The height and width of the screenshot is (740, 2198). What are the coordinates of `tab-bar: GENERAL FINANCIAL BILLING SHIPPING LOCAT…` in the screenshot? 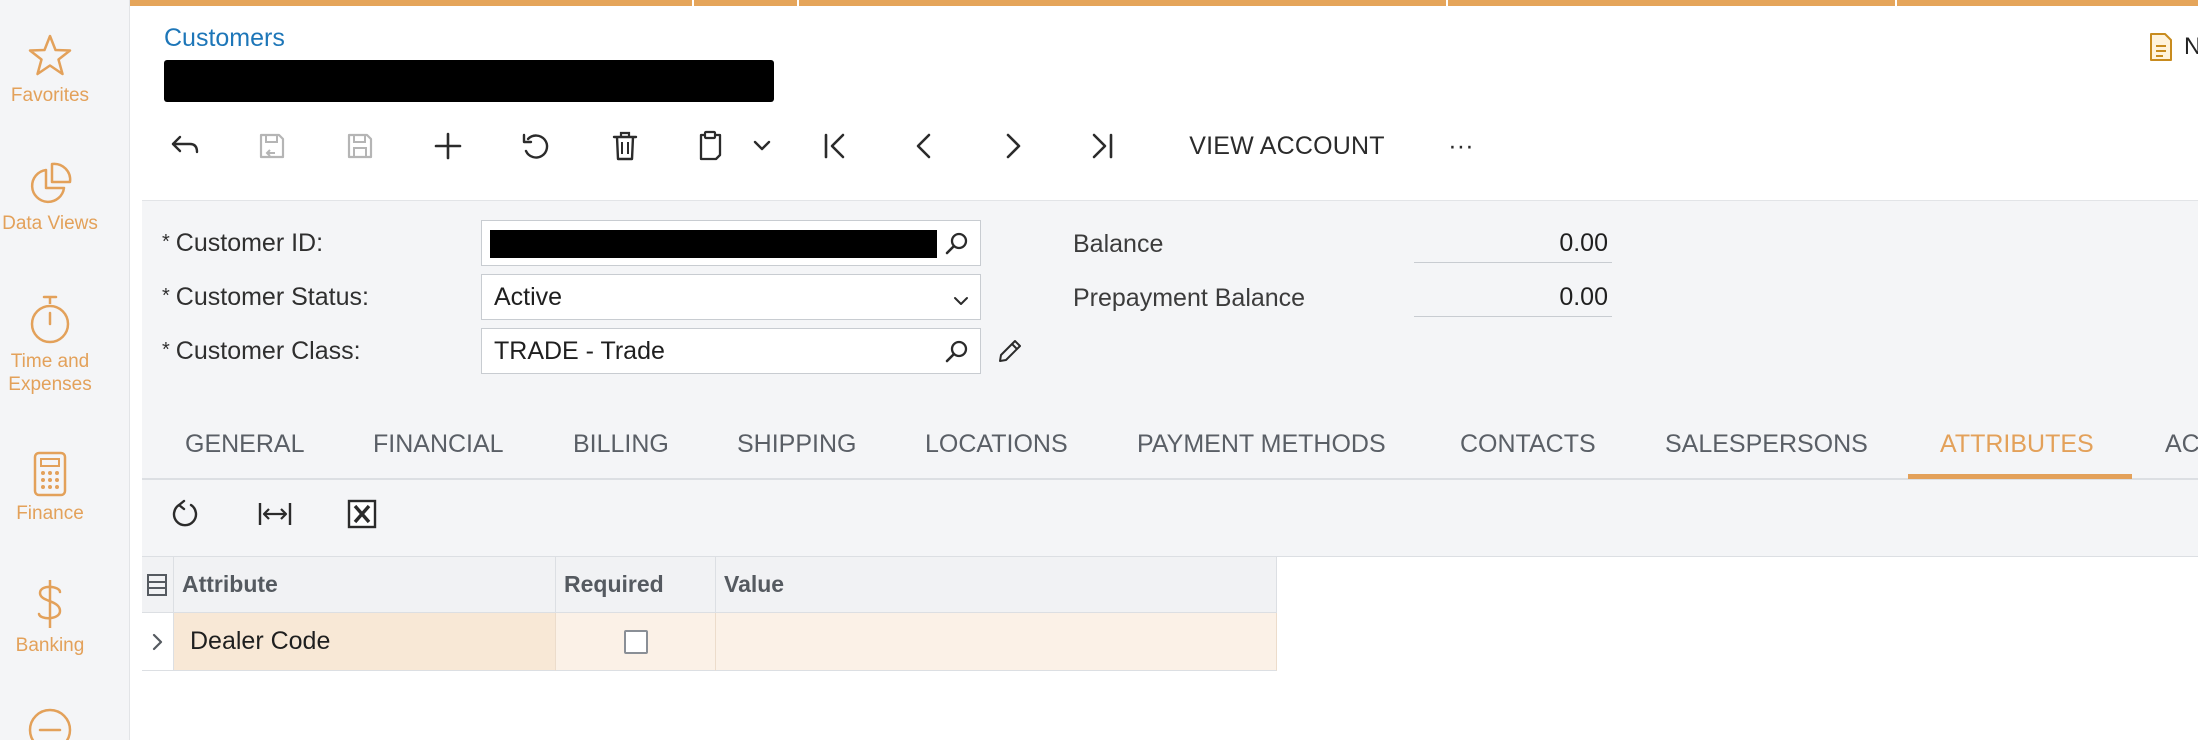 It's located at (1170, 446).